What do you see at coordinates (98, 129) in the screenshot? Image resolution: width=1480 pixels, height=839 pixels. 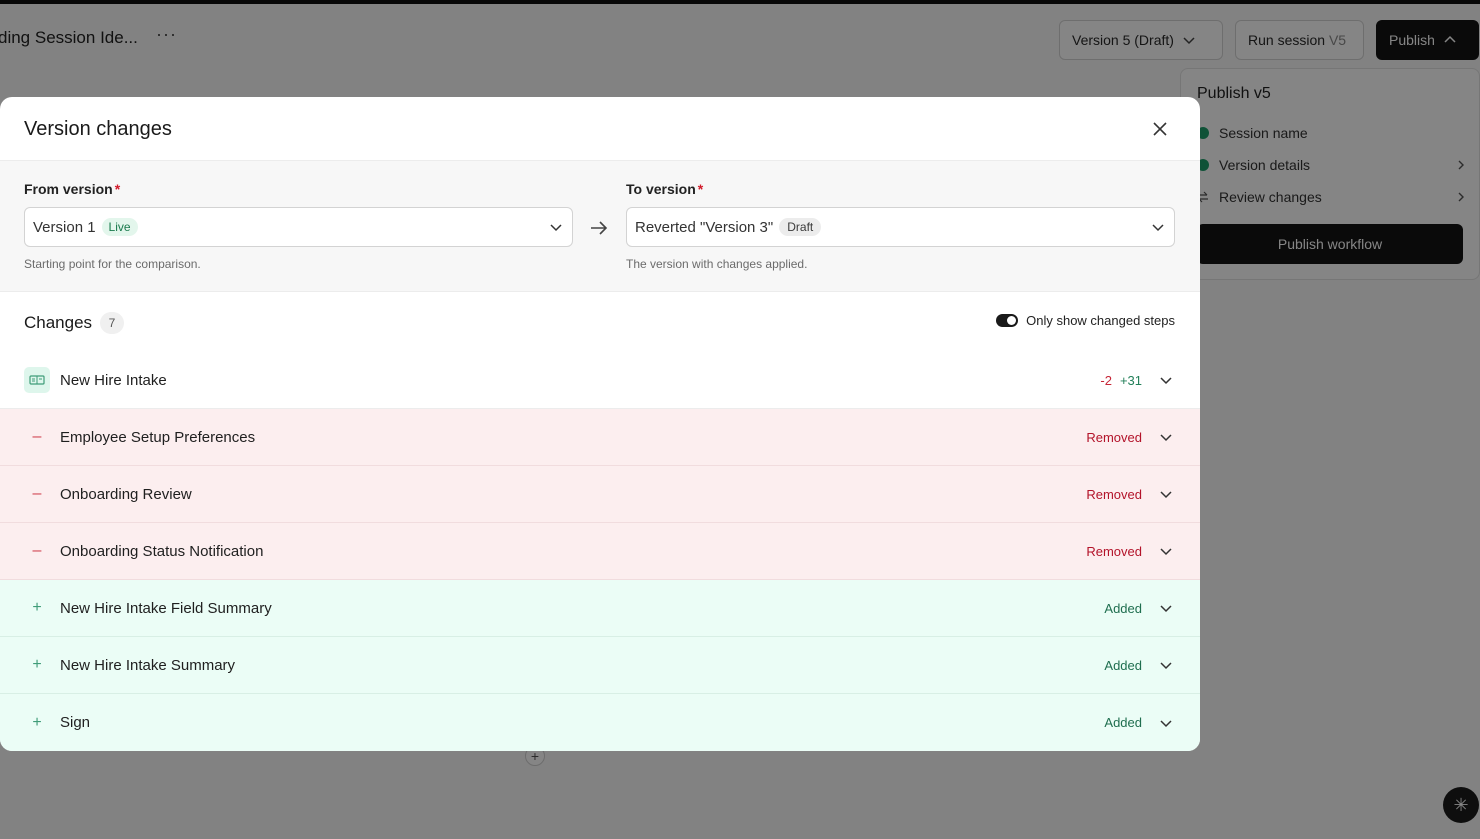 I see `dialog-title: Version changes` at bounding box center [98, 129].